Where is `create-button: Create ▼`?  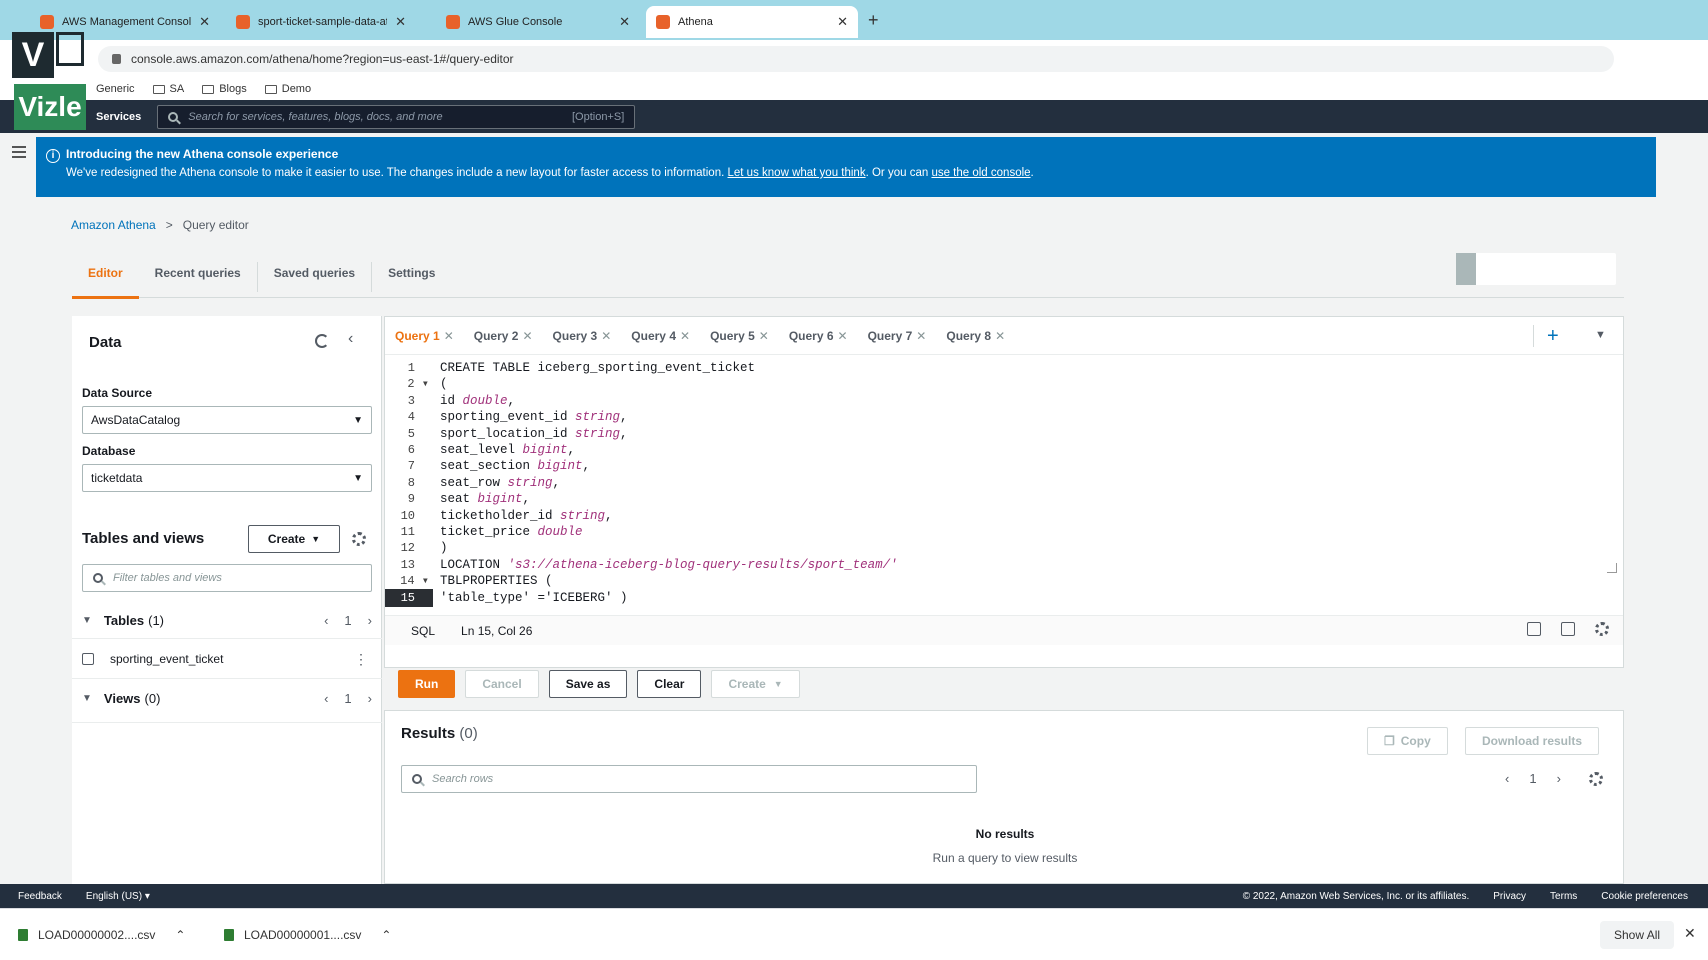
create-button: Create ▼ is located at coordinates (294, 539).